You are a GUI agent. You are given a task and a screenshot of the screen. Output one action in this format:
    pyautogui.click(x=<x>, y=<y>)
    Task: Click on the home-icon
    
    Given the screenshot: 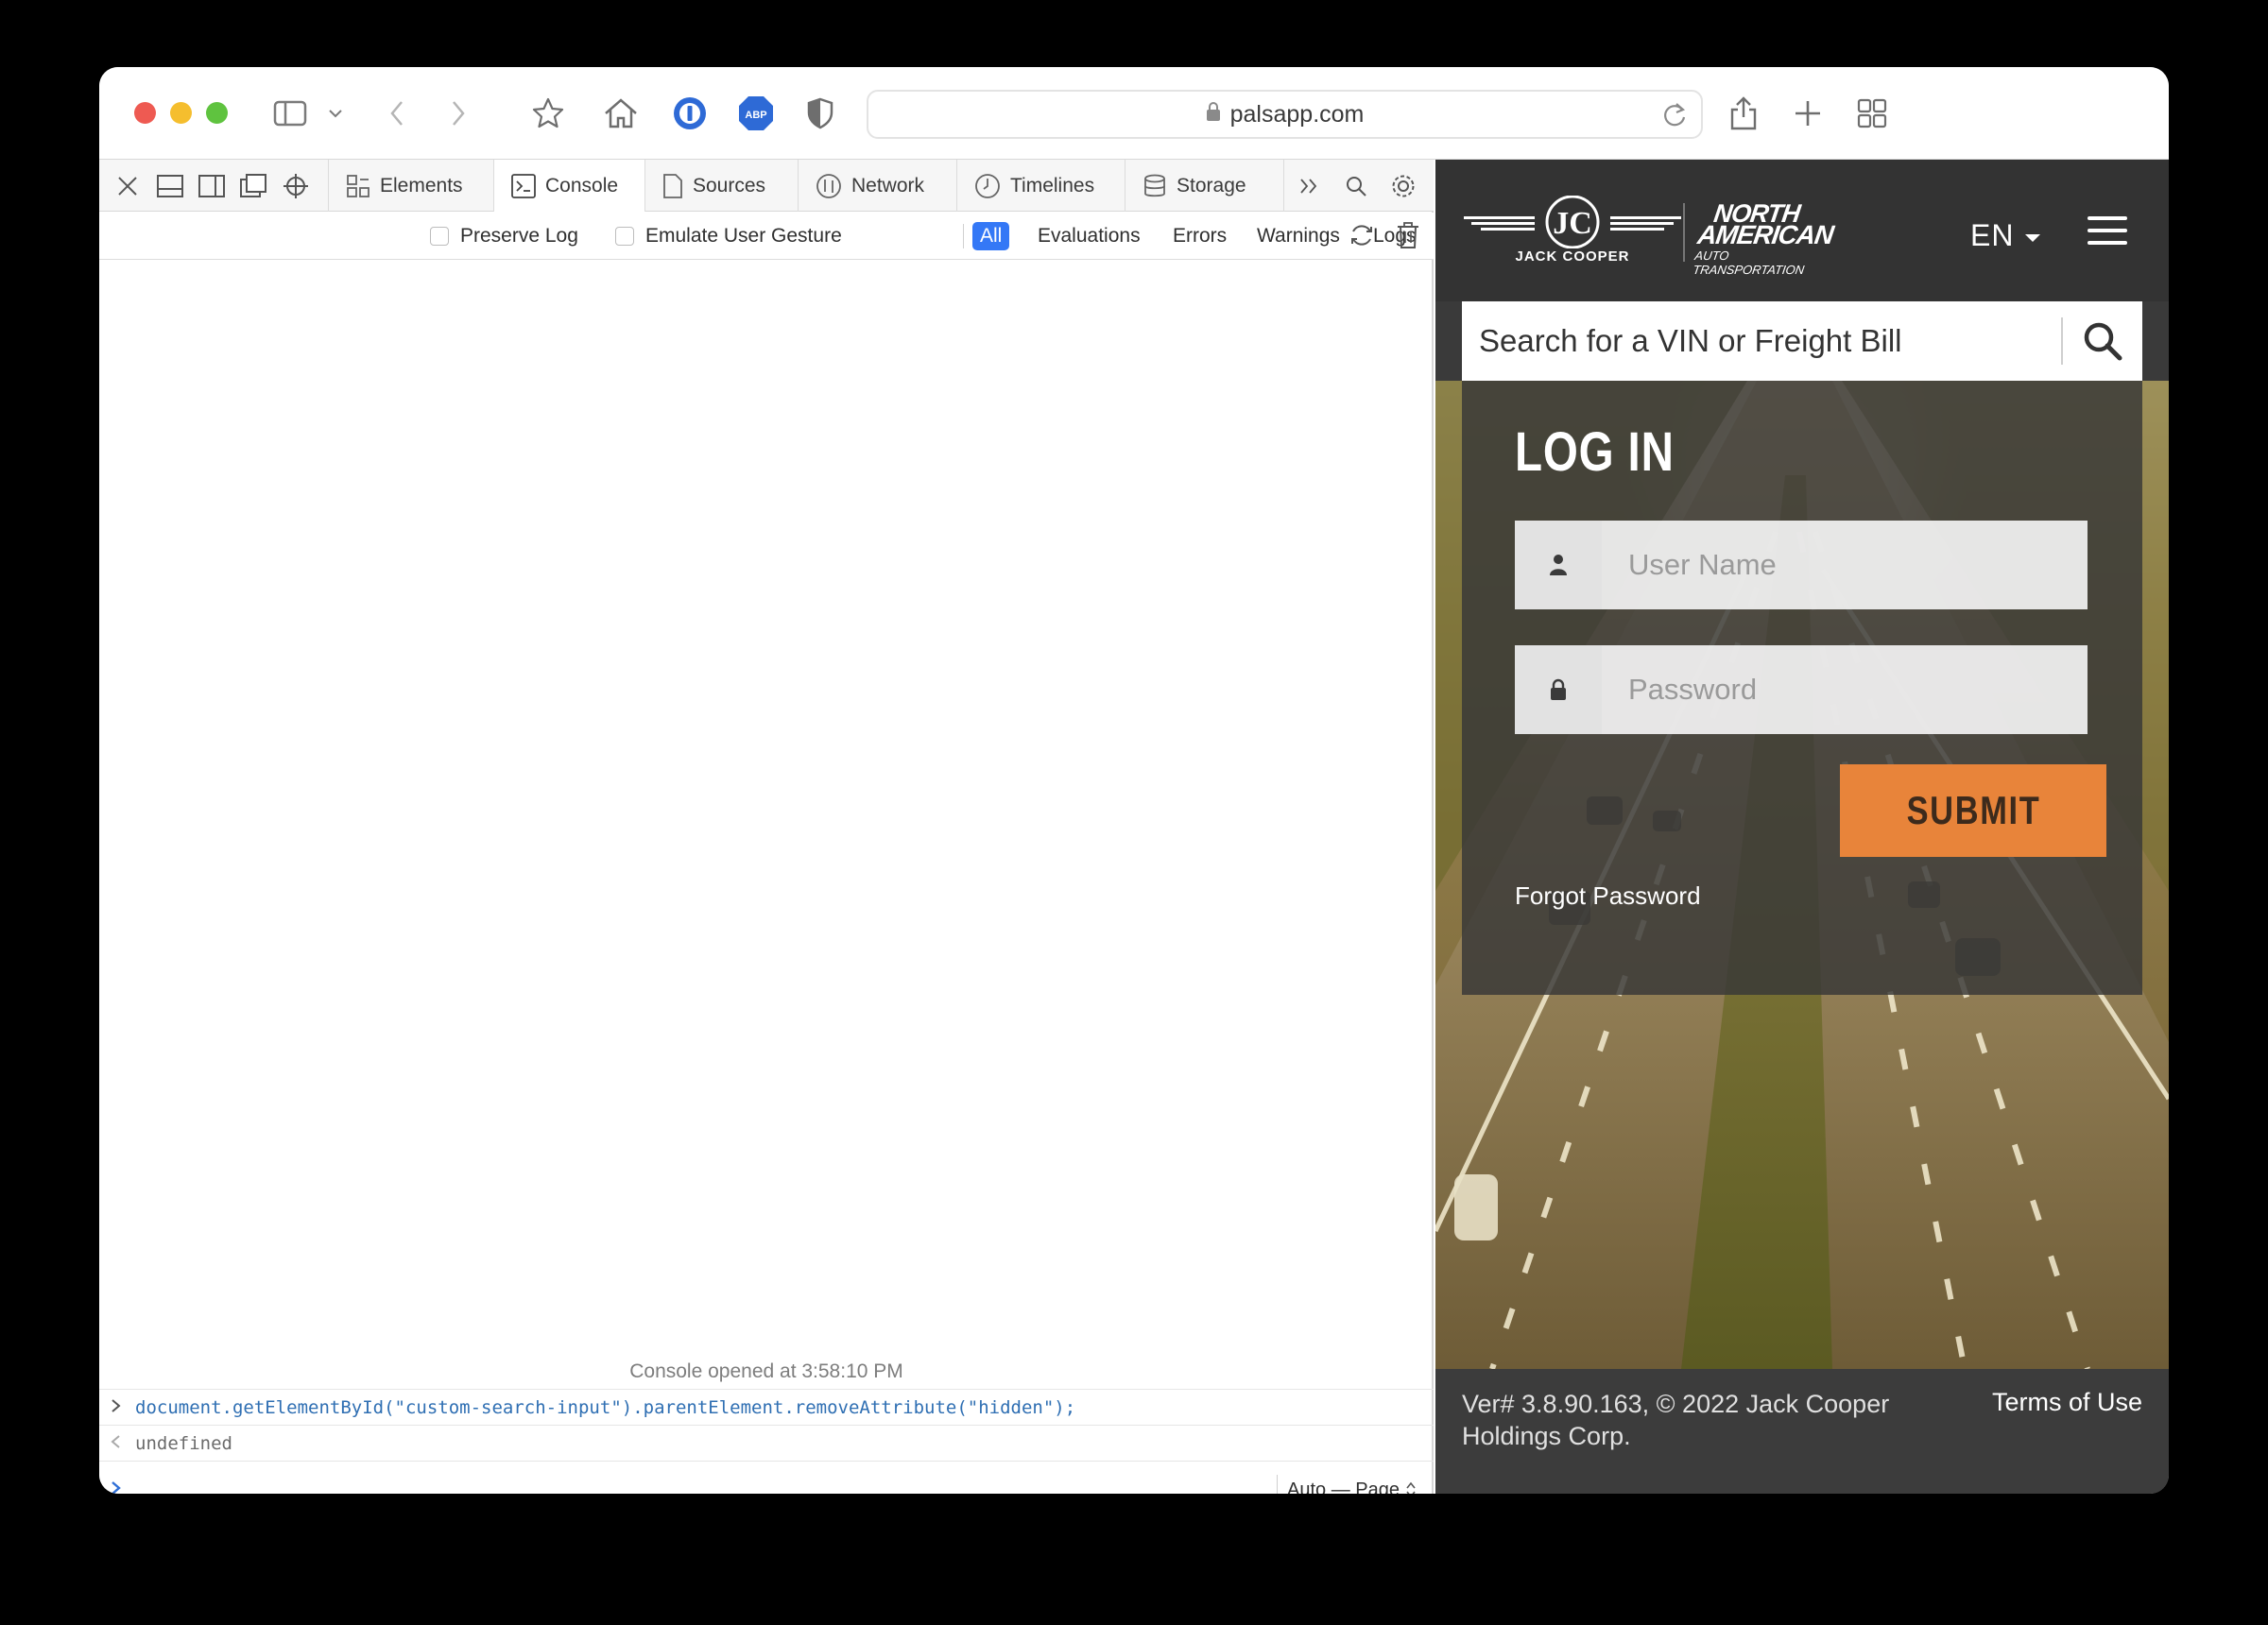 What is the action you would take?
    pyautogui.click(x=621, y=114)
    